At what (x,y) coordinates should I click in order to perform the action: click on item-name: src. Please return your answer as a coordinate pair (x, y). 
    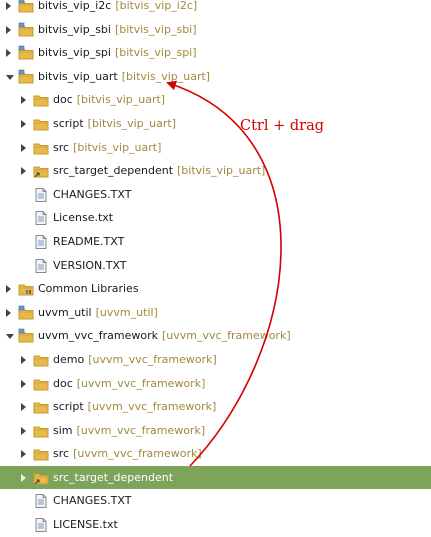
    Looking at the image, I should click on (61, 454).